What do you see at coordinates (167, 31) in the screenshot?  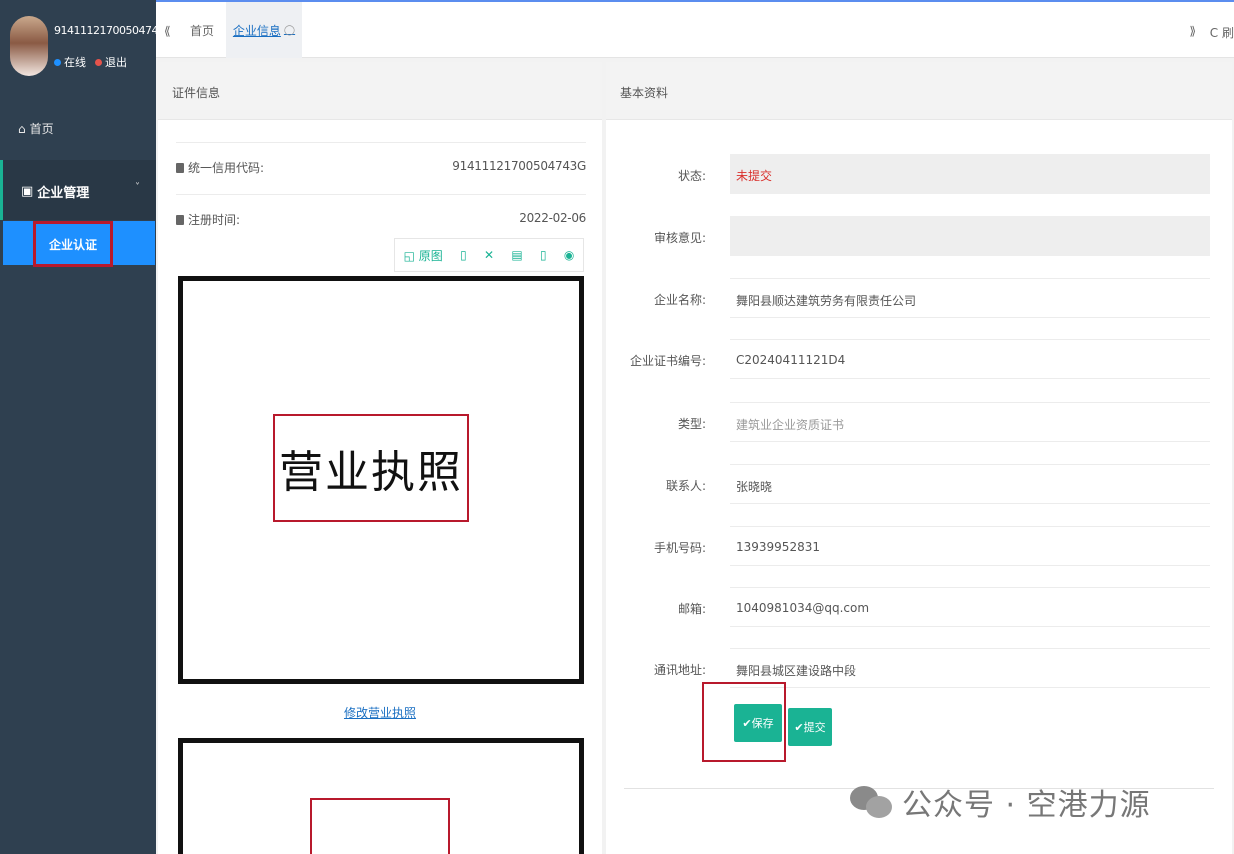 I see `tab-scroll-left-icon: ⟪` at bounding box center [167, 31].